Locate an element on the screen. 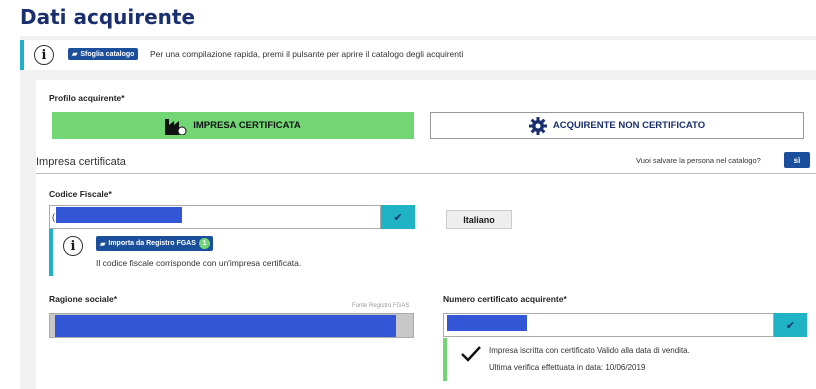 Image resolution: width=816 pixels, height=389 pixels. codice-fiscale-value: ( is located at coordinates (53, 217).